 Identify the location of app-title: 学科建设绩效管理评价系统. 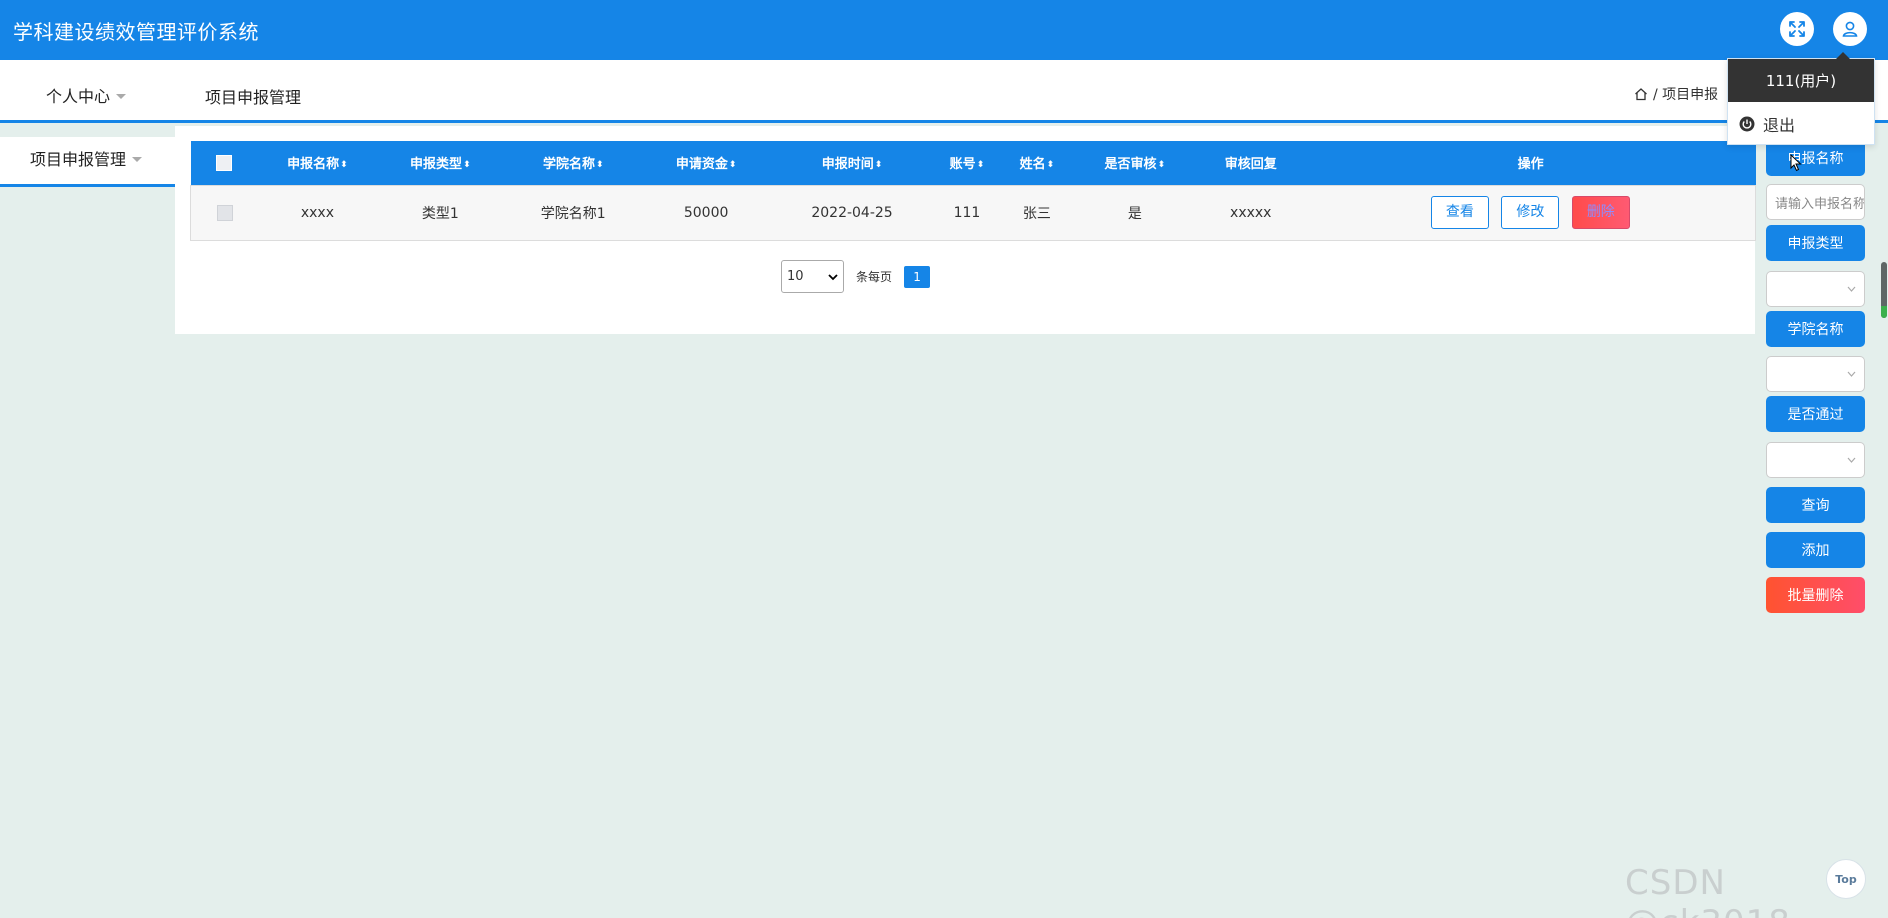
(136, 32).